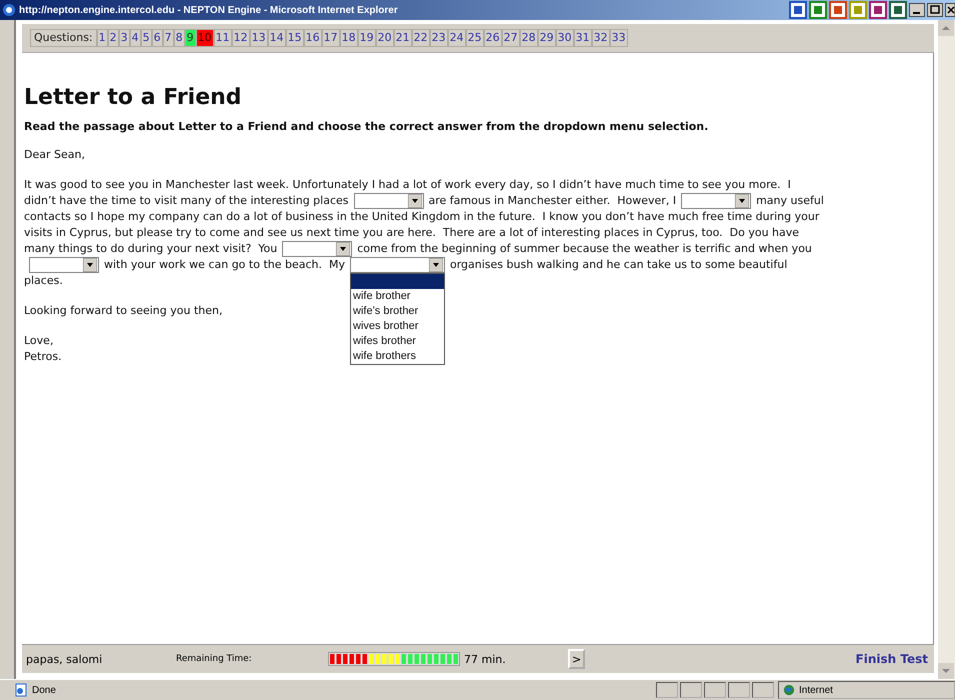  I want to click on dropdown-option: wife’s brother, so click(397, 312).